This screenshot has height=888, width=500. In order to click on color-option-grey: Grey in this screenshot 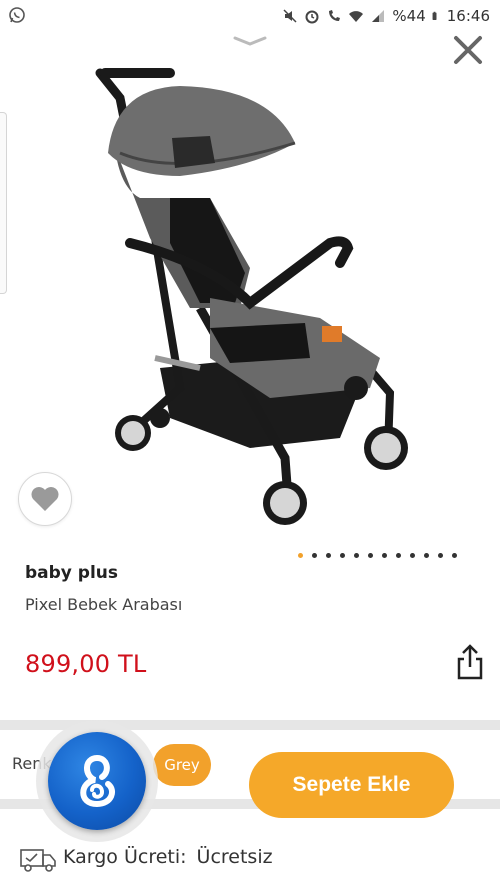, I will do `click(182, 765)`.